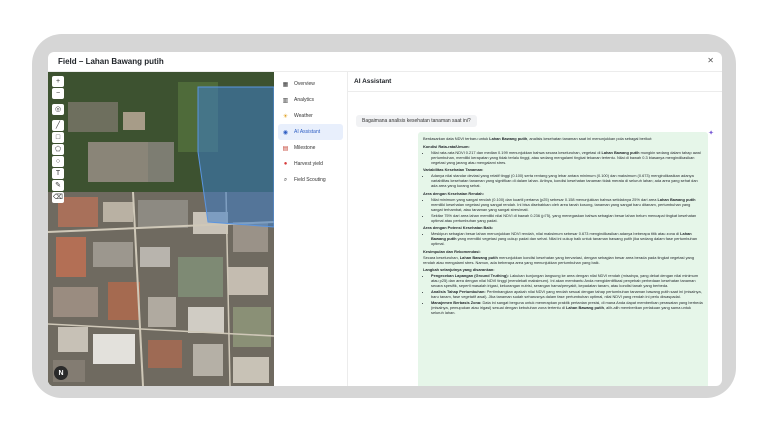 The height and width of the screenshot is (432, 768). What do you see at coordinates (58, 149) in the screenshot?
I see `draw-polygon-icon: ⬠` at bounding box center [58, 149].